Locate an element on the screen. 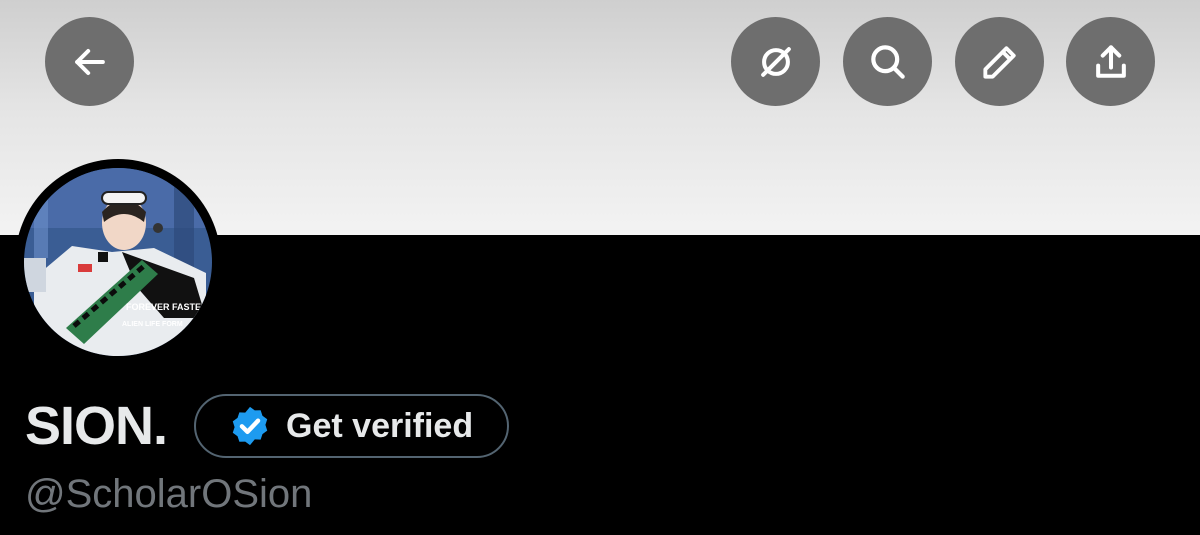 The width and height of the screenshot is (1200, 535). search-icon is located at coordinates (887, 61).